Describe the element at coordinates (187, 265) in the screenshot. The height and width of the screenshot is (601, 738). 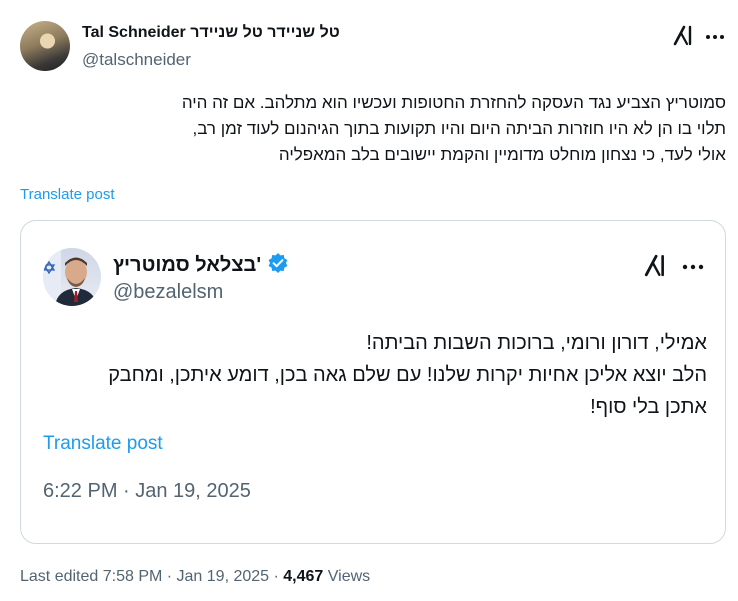
I see `quoted-author-name: בצלאל סמוטריץ'` at that location.